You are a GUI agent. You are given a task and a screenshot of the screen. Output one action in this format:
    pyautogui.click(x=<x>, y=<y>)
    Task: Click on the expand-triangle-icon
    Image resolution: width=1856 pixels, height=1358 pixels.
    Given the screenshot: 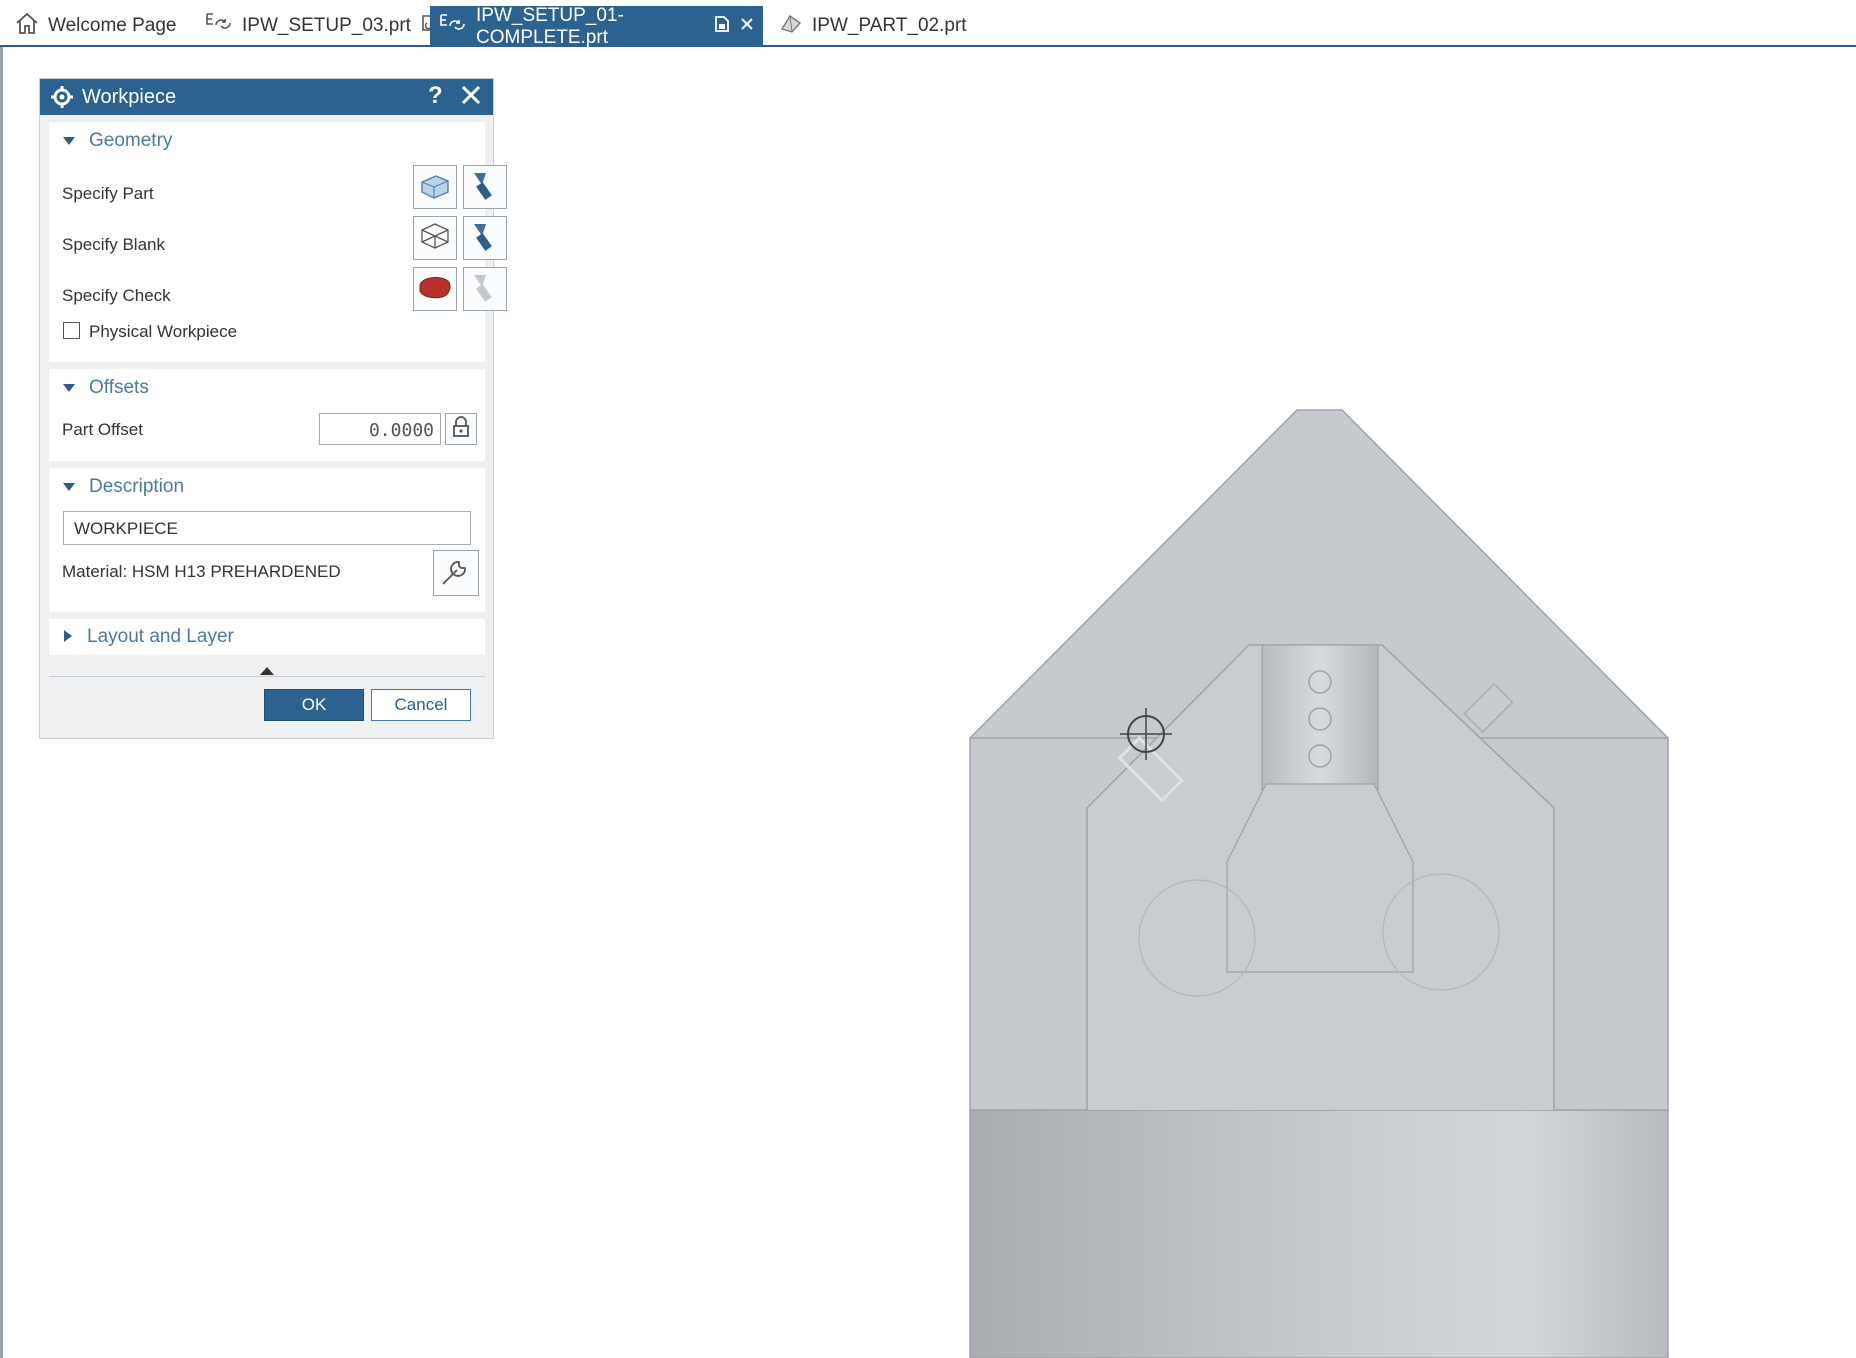 What is the action you would take?
    pyautogui.click(x=68, y=637)
    